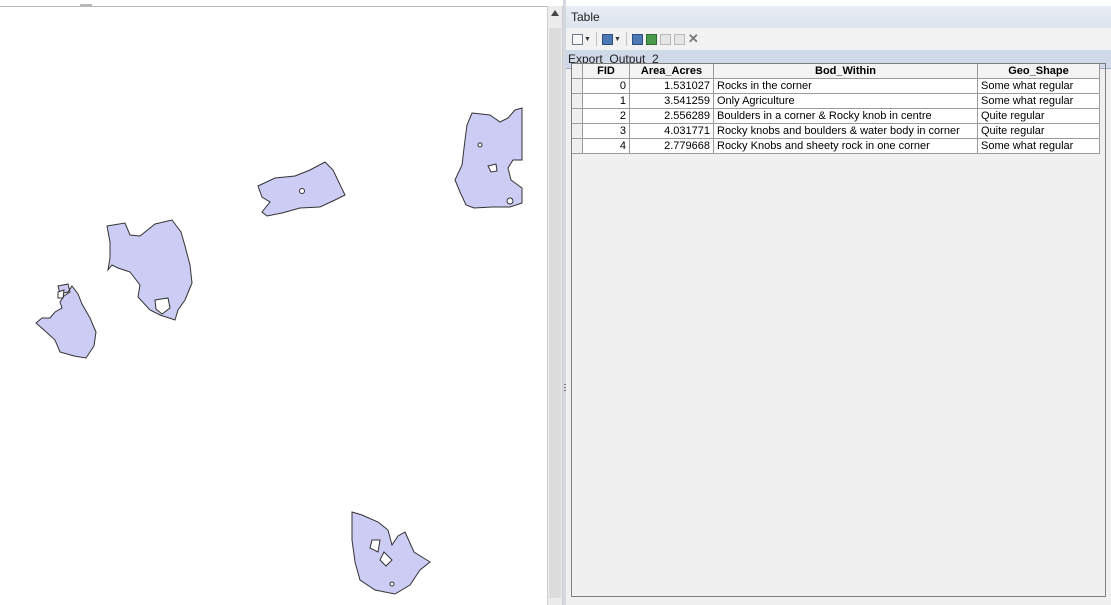 The image size is (1111, 605). Describe the element at coordinates (838, 39) in the screenshot. I see `table-toolbar: ▼ ▼ ✕` at that location.